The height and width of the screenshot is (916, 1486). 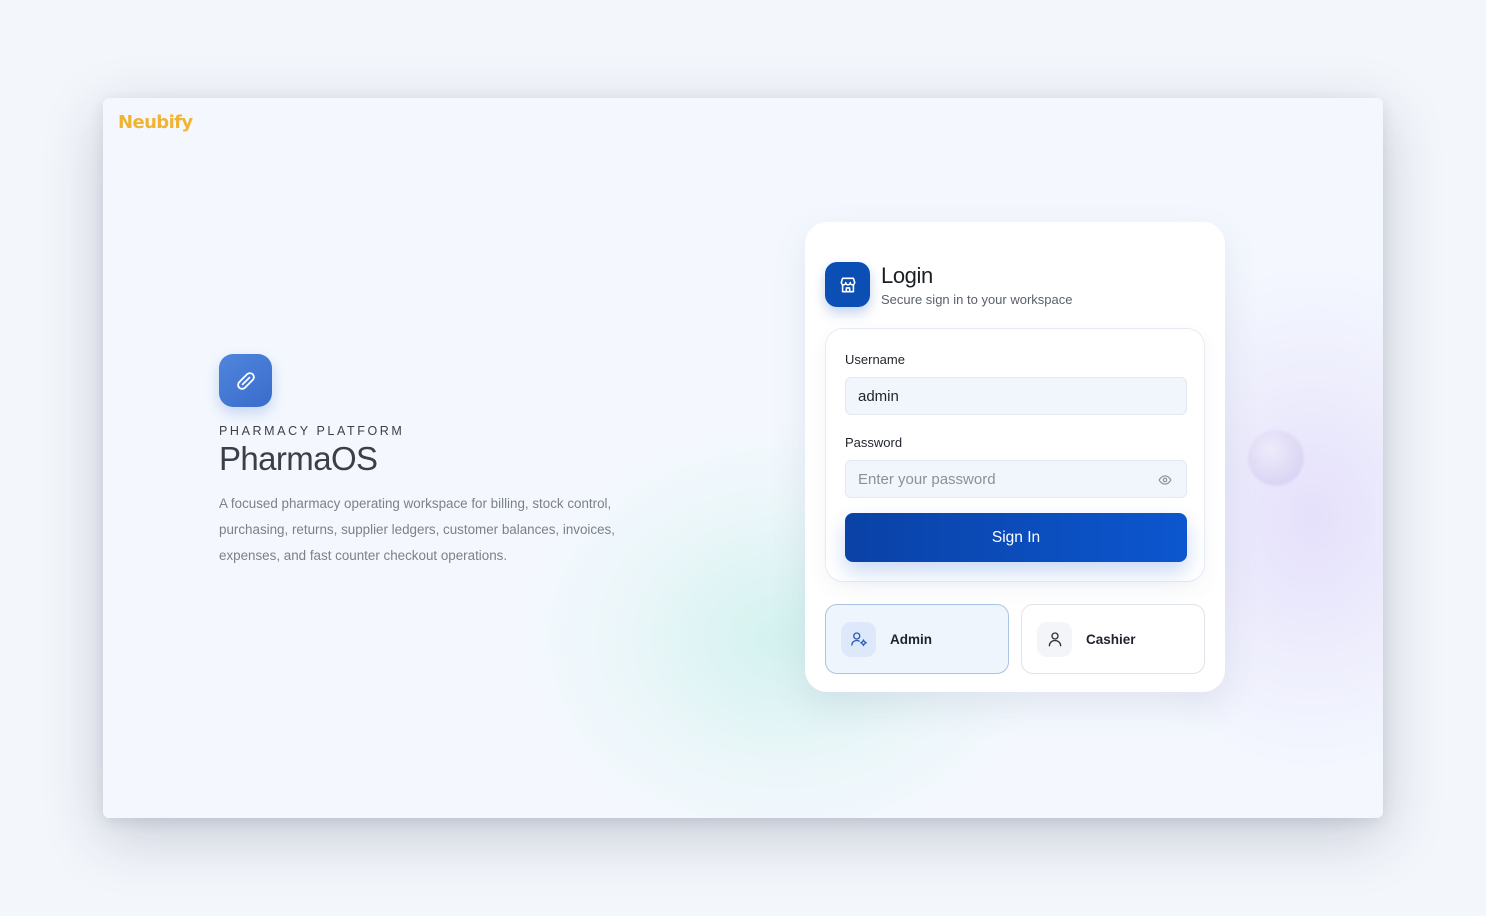 What do you see at coordinates (1054, 639) in the screenshot?
I see `user-icon` at bounding box center [1054, 639].